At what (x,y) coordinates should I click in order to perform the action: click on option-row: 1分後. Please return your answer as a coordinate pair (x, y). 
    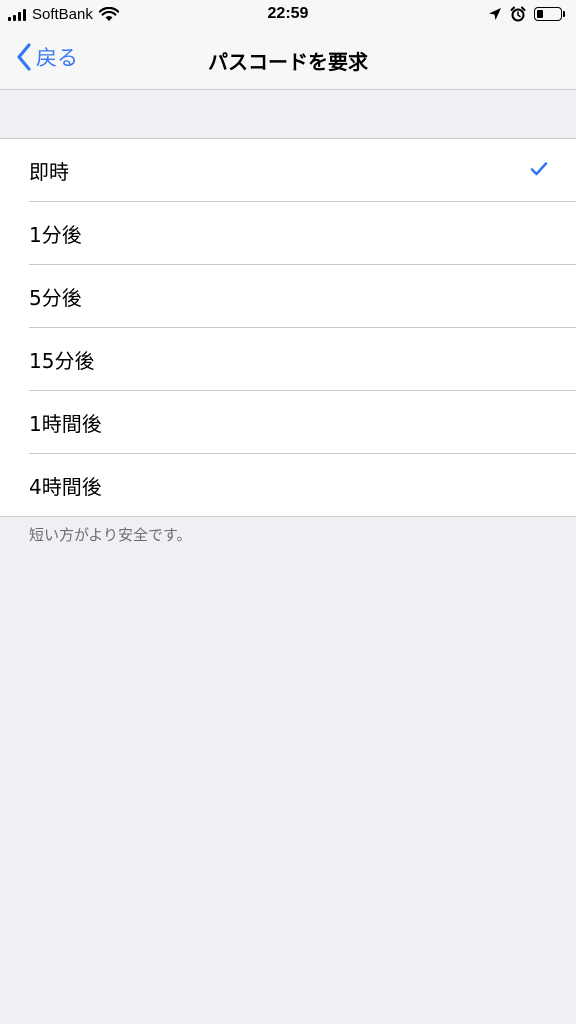
    Looking at the image, I should click on (288, 232).